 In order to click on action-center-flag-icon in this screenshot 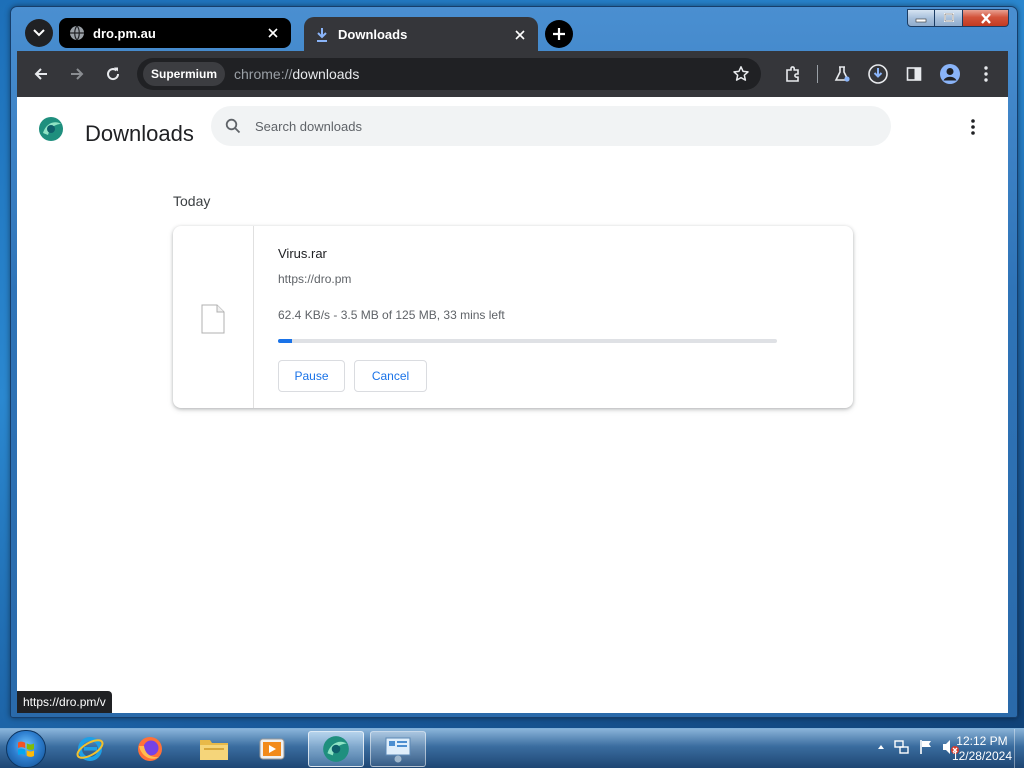, I will do `click(926, 747)`.